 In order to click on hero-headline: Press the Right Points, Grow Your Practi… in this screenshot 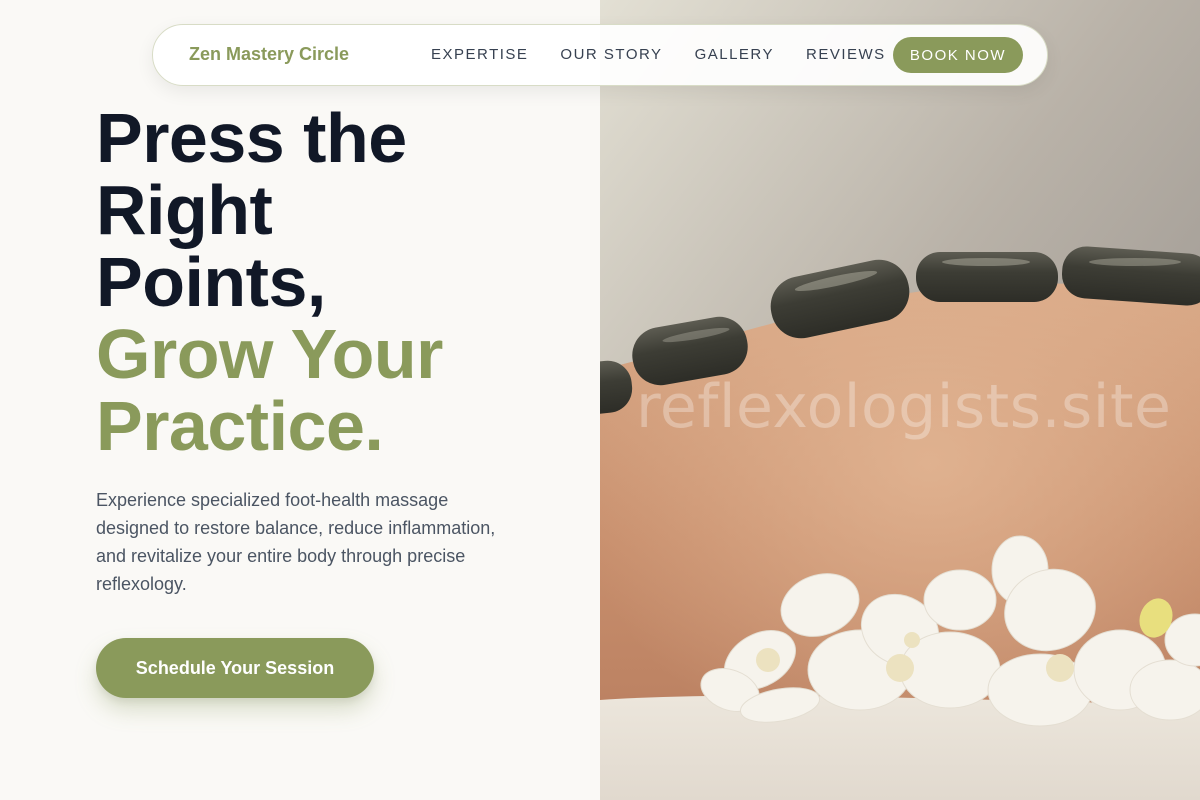, I will do `click(269, 282)`.